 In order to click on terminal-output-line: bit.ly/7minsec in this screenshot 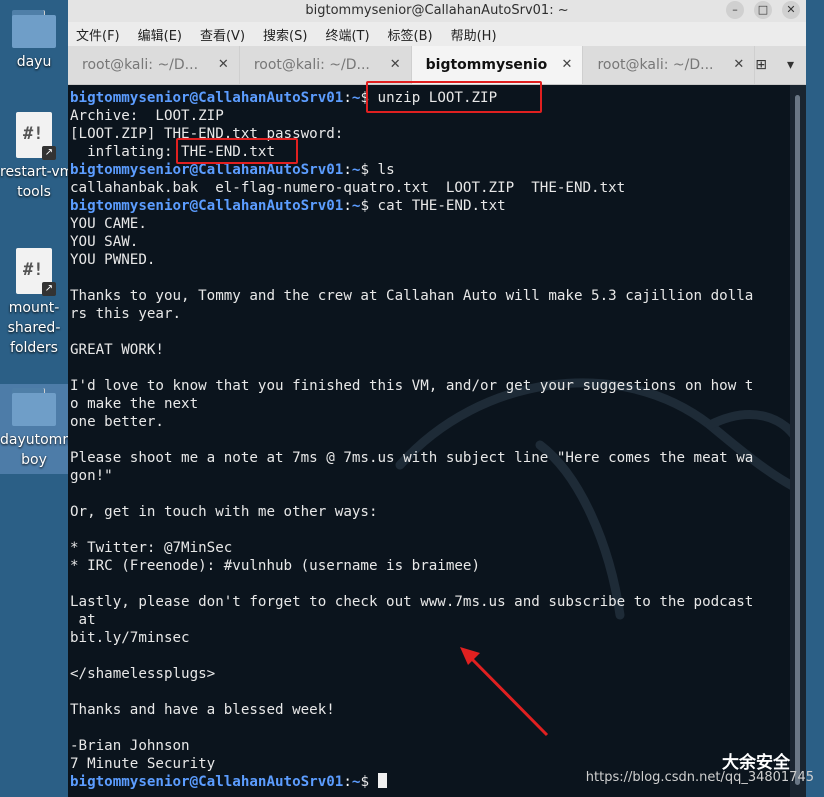, I will do `click(130, 638)`.